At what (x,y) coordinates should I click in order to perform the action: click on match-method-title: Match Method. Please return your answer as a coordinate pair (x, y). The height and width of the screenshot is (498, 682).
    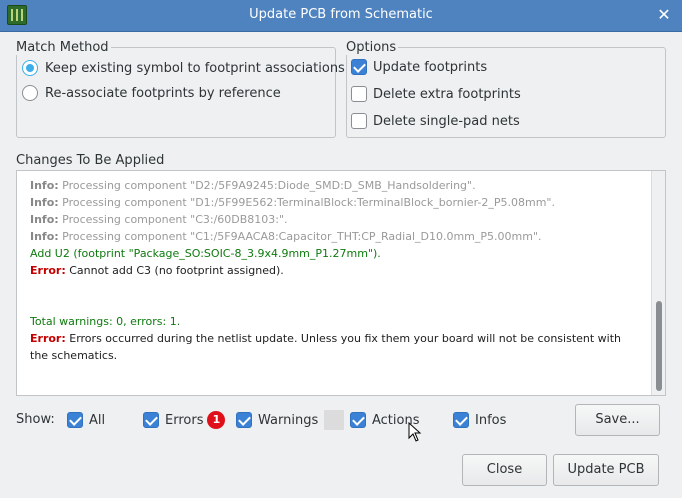
    Looking at the image, I should click on (62, 47).